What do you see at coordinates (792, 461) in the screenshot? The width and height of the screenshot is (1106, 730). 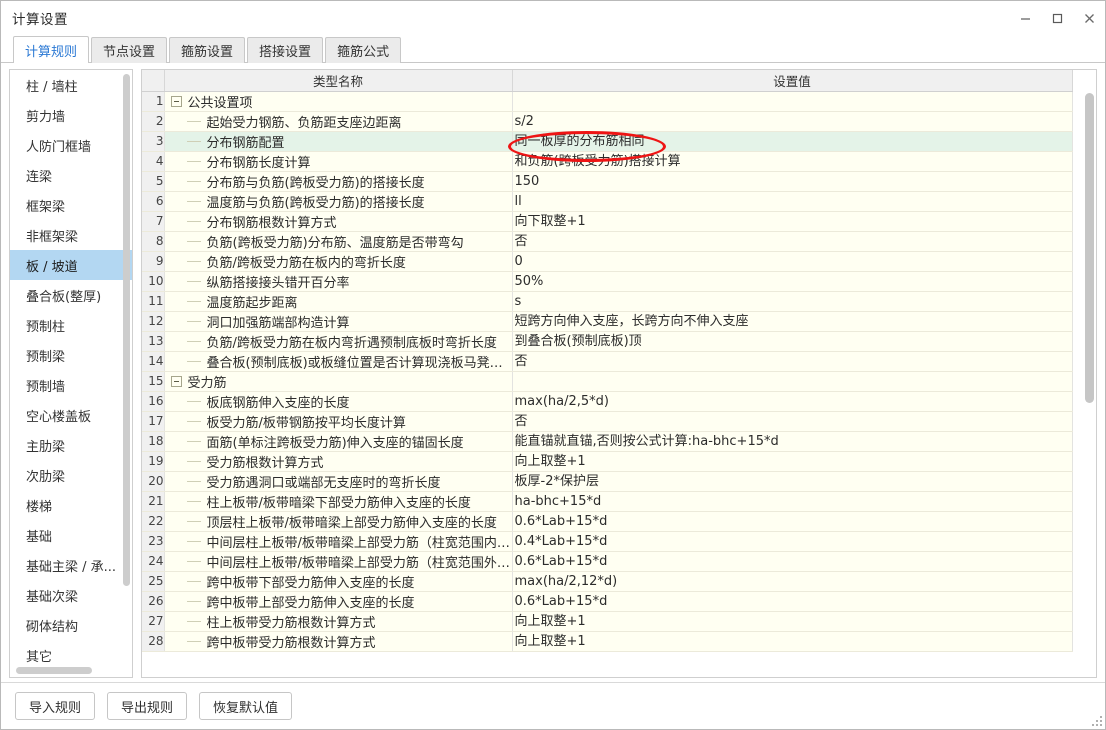 I see `setting-value-cell: 向上取整+1` at bounding box center [792, 461].